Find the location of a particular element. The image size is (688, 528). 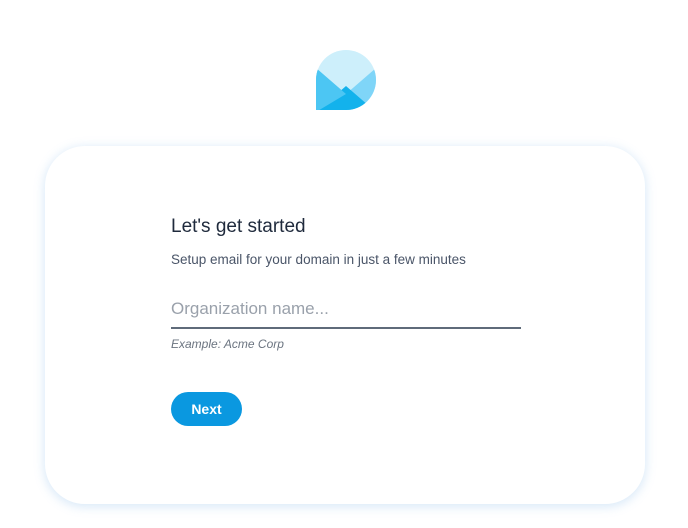

next-button: Next is located at coordinates (206, 409).